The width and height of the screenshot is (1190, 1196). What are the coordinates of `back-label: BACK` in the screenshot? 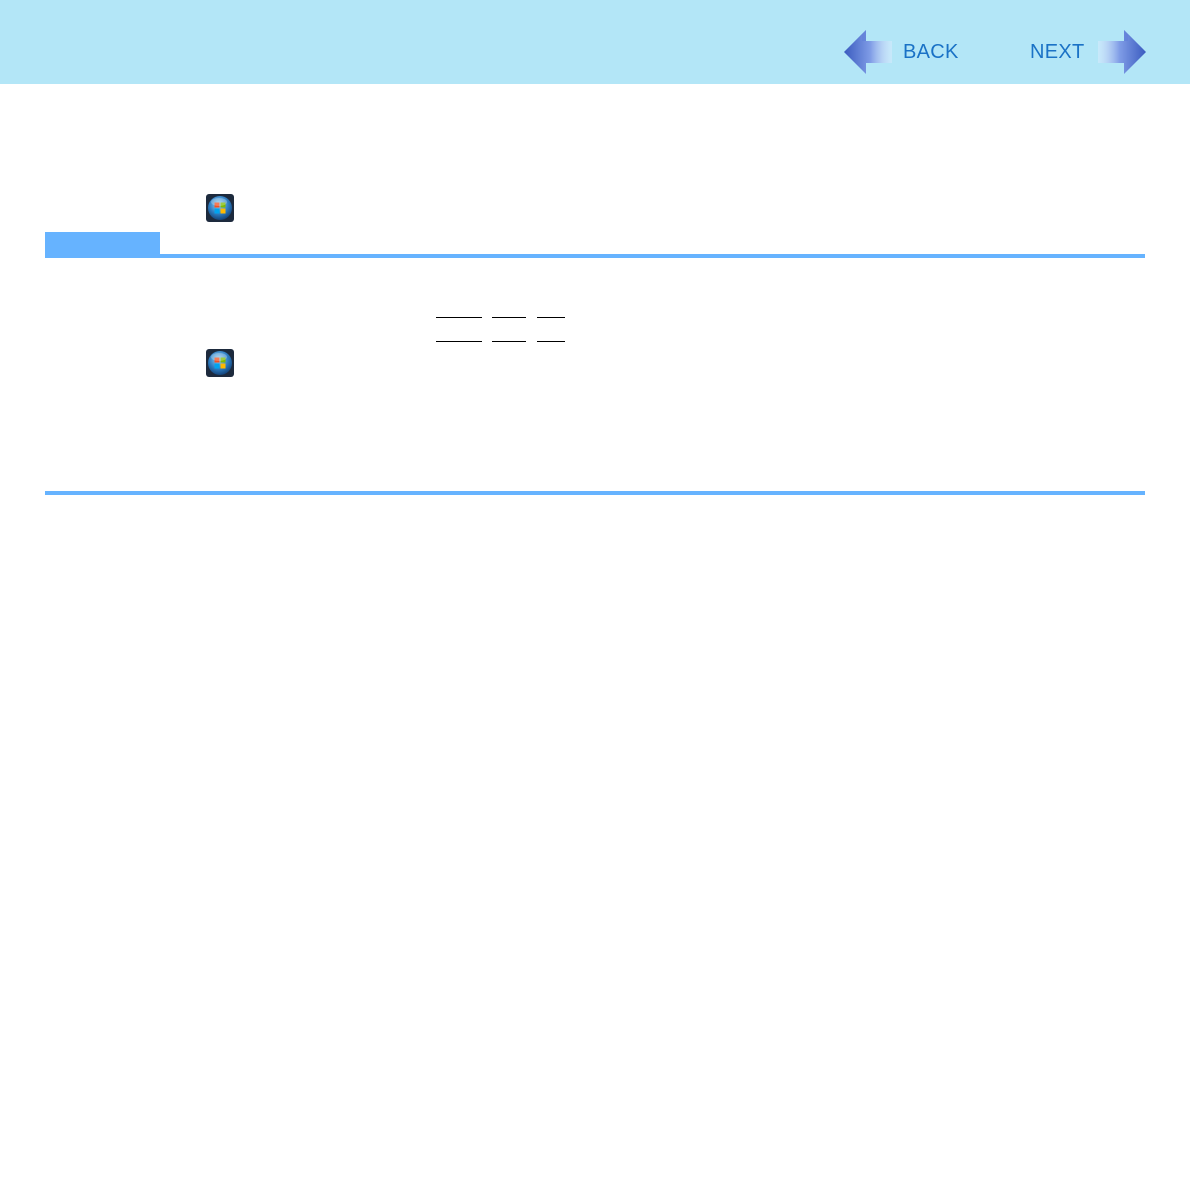 It's located at (931, 52).